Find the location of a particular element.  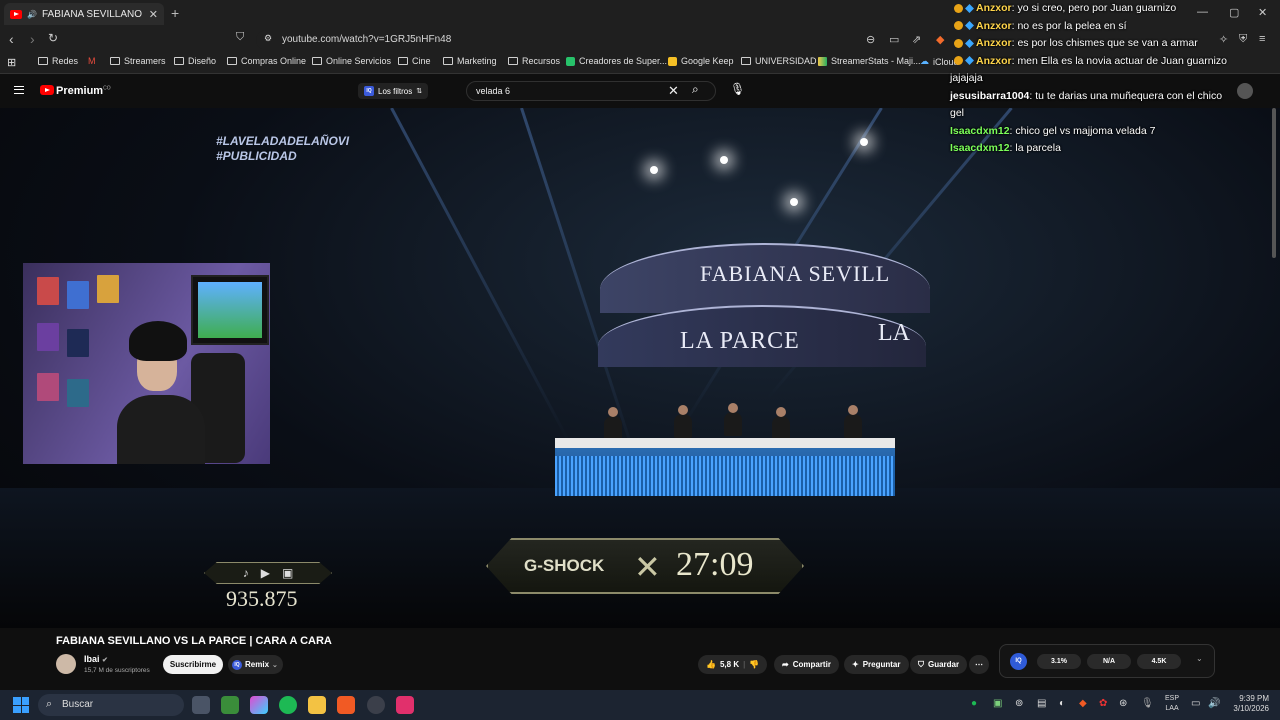

arc-text-bottom-right: LA is located at coordinates (894, 333).